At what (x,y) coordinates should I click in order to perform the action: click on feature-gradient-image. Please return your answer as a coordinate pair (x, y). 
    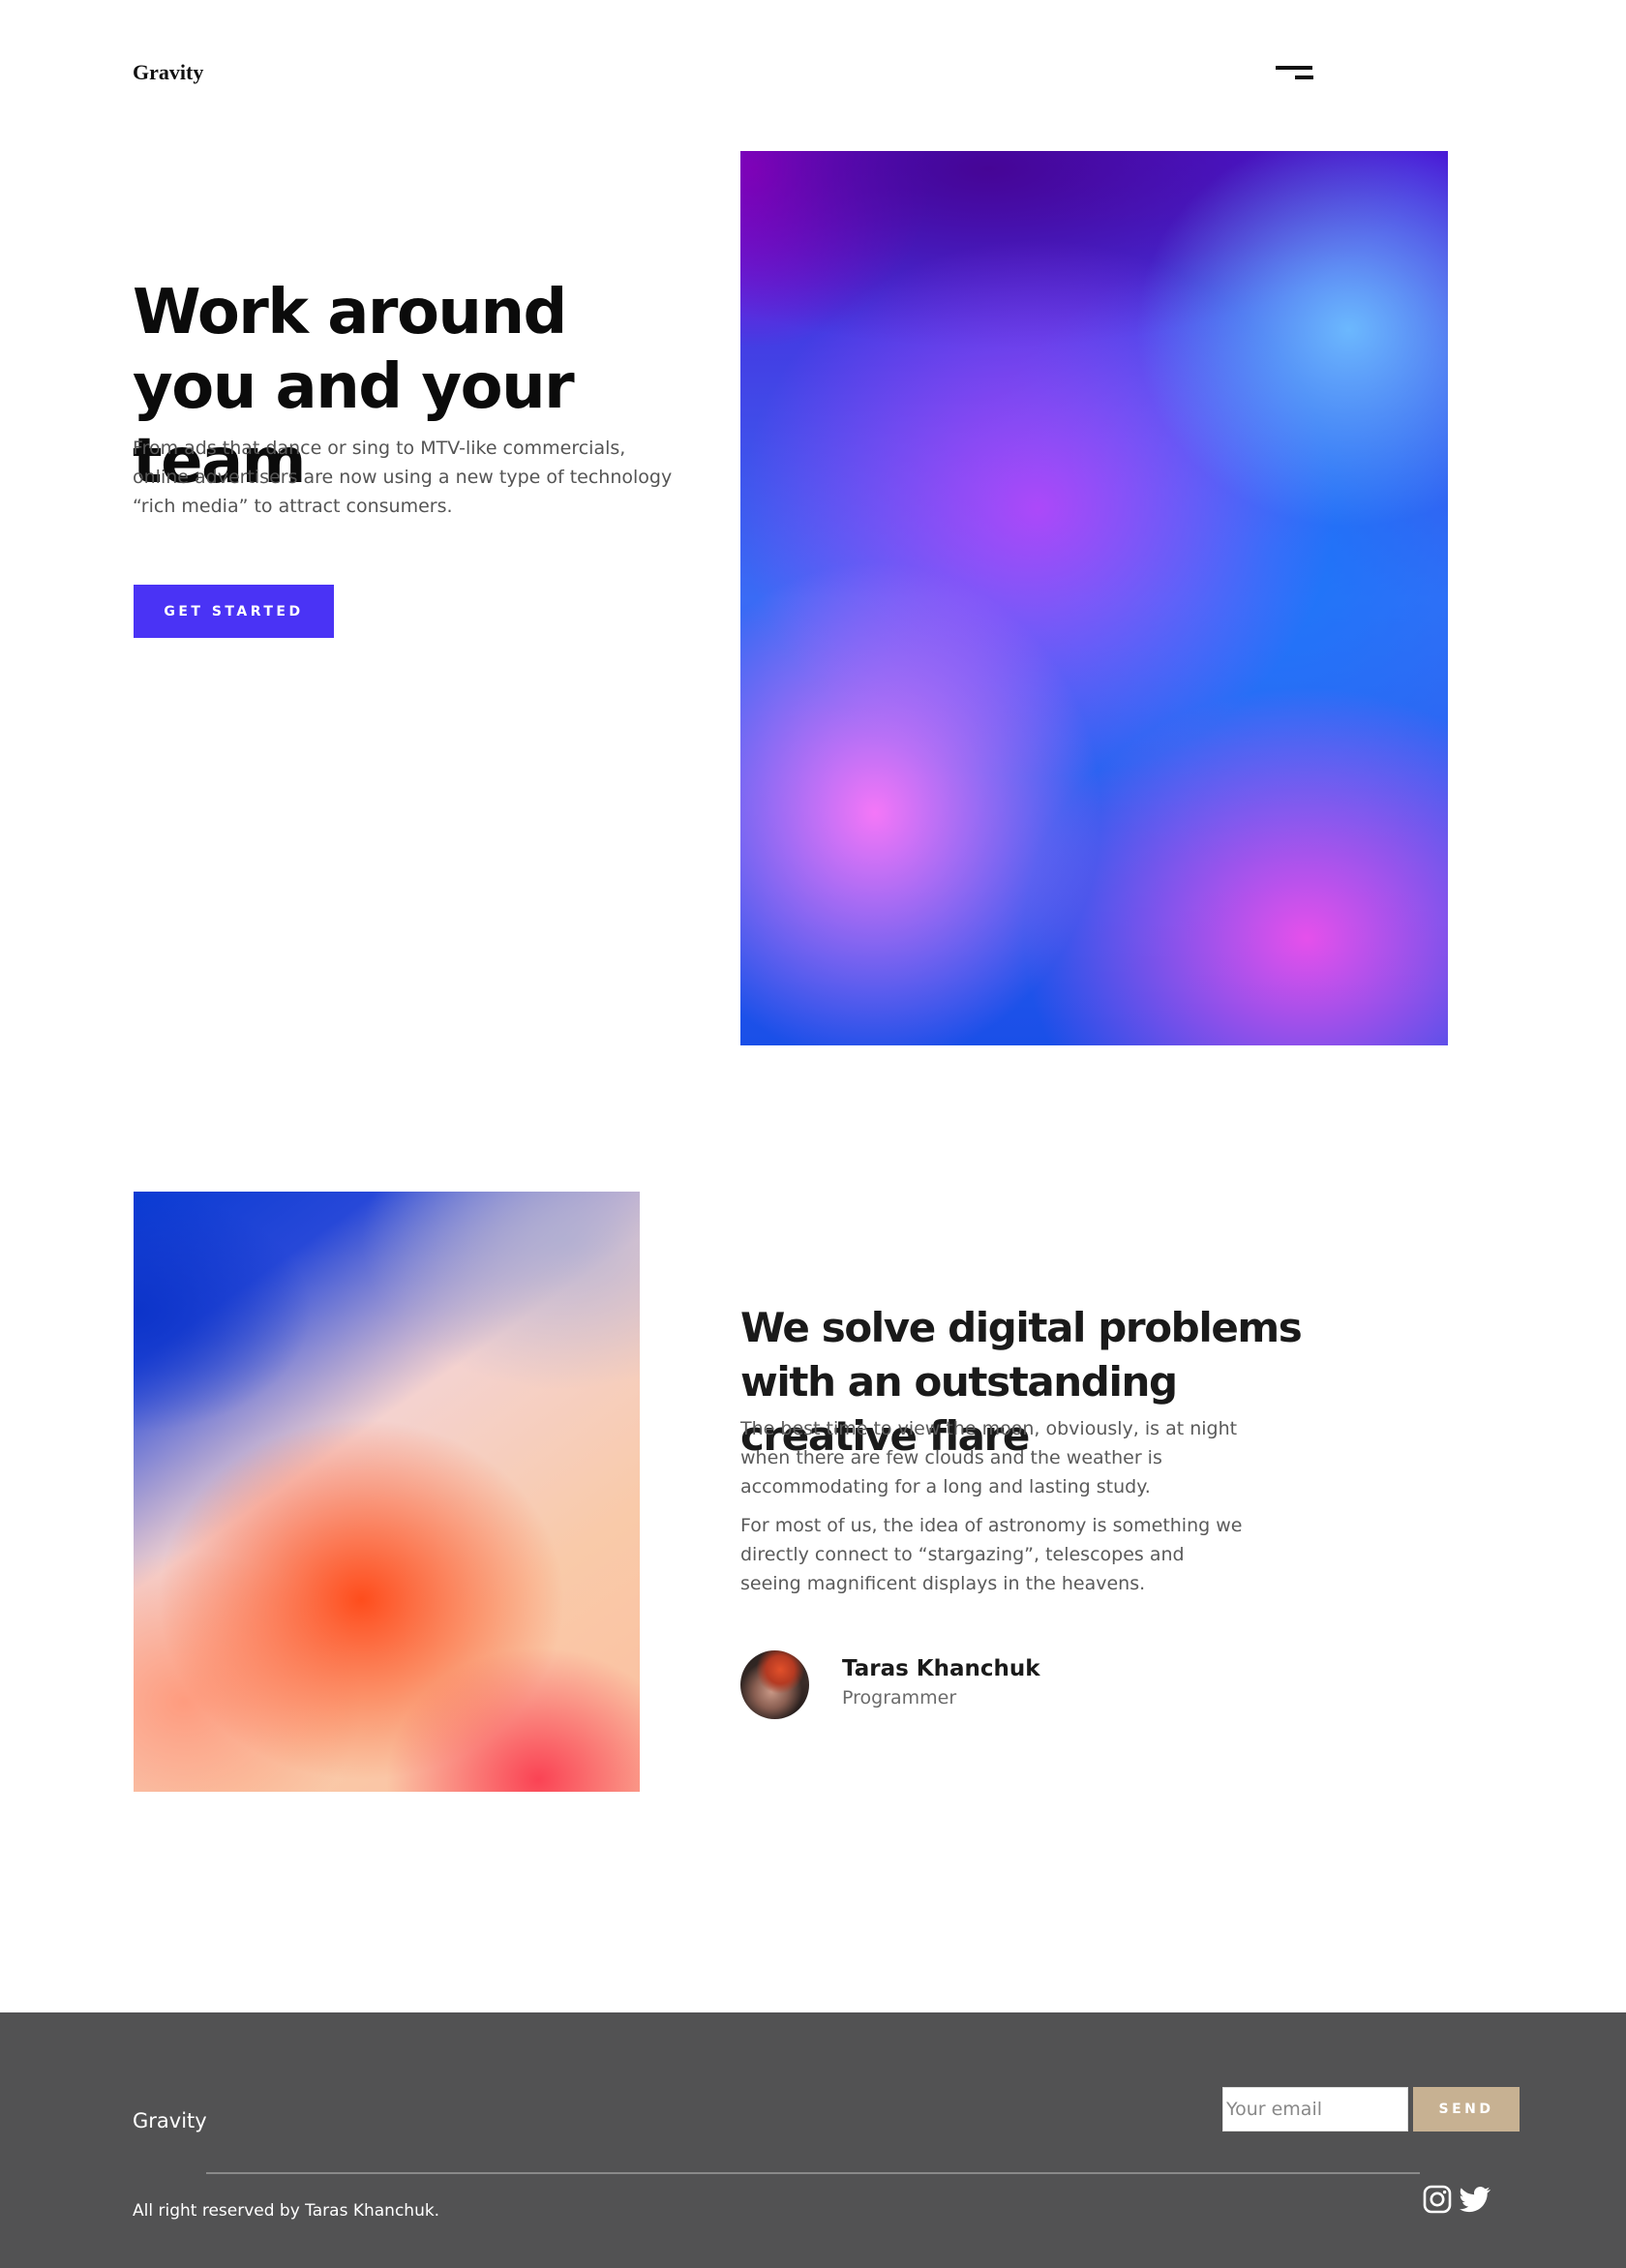
    Looking at the image, I should click on (387, 1492).